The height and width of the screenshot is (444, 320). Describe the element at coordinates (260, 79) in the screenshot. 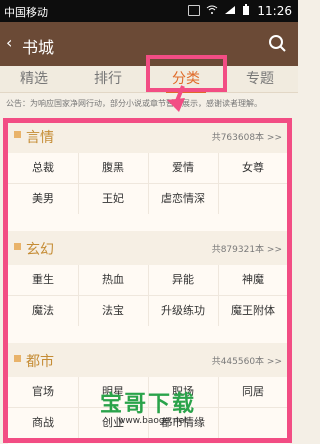

I see `tab-topics: 专题` at that location.